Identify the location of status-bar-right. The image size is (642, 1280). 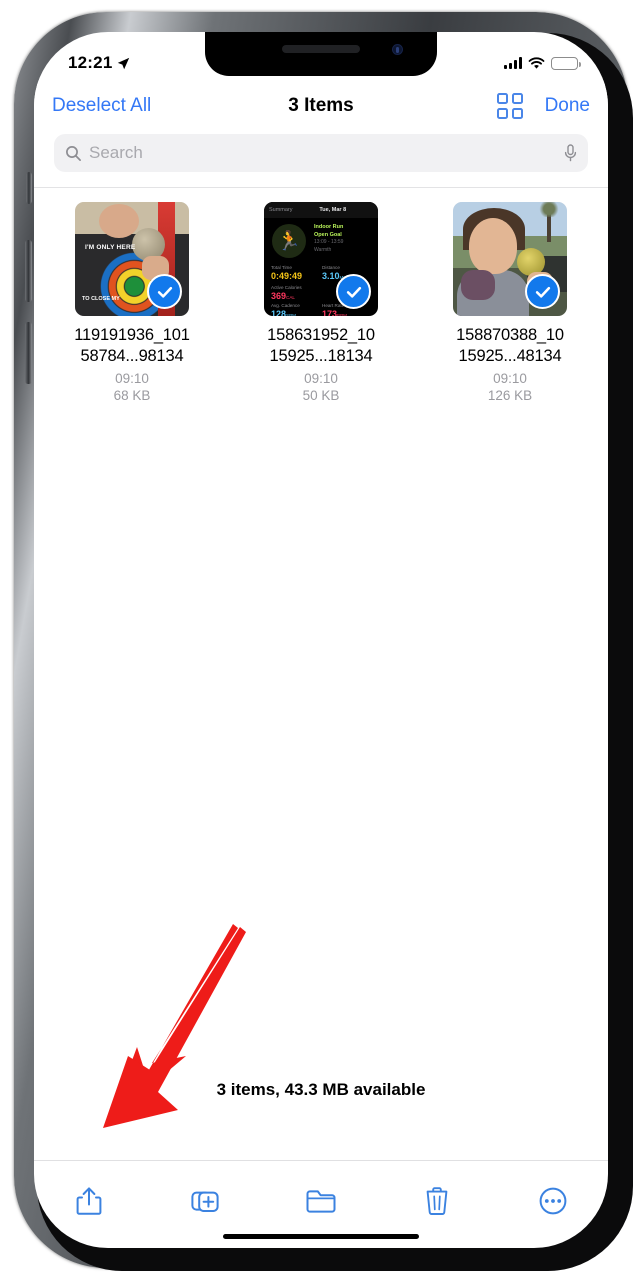
(542, 63).